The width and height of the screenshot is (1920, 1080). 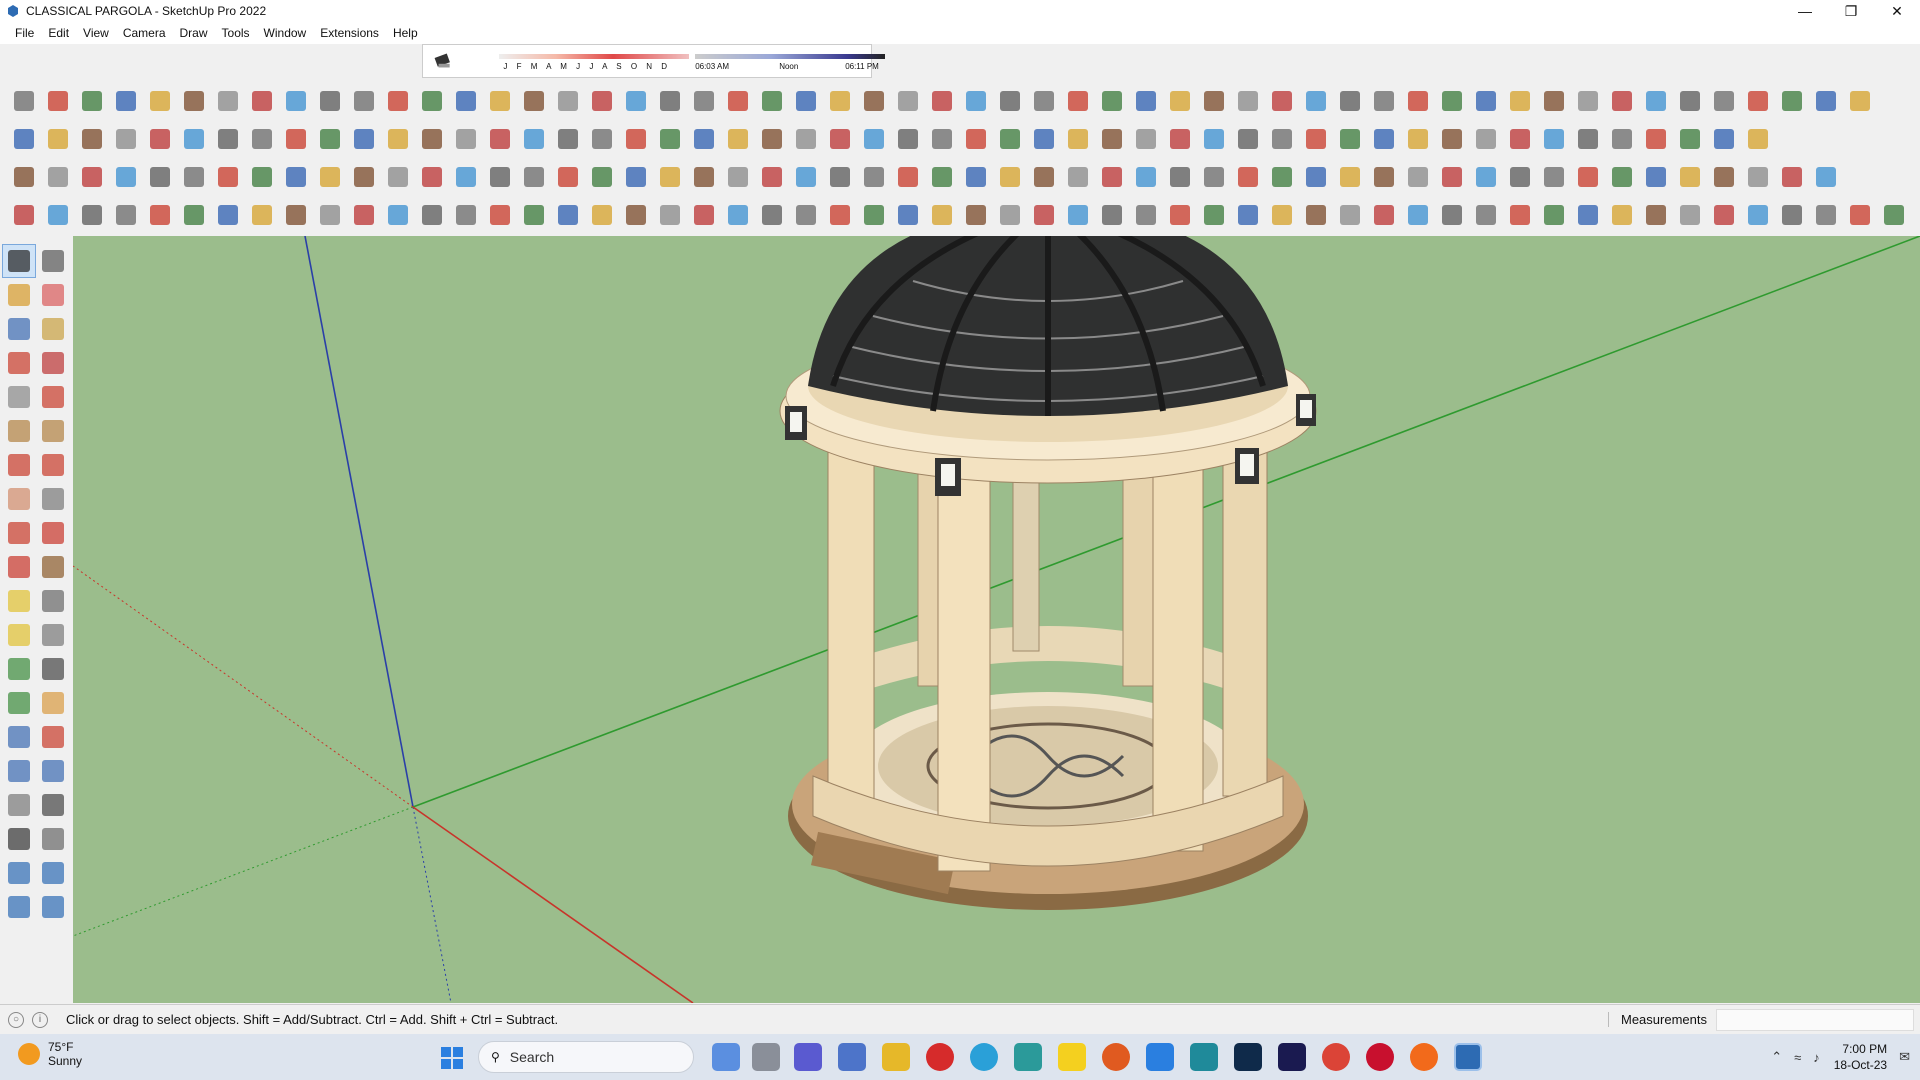 I want to click on photoshop-icon, so click(x=1248, y=1057).